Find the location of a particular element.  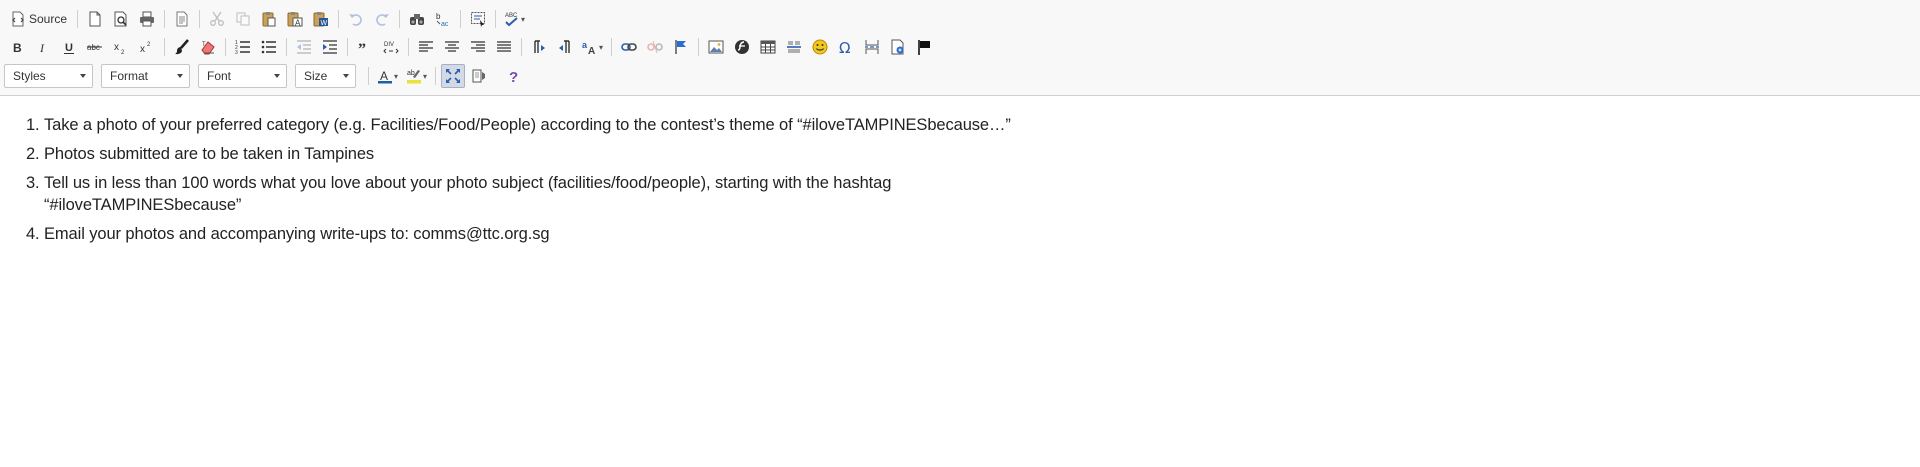

maximize-icon is located at coordinates (453, 76).